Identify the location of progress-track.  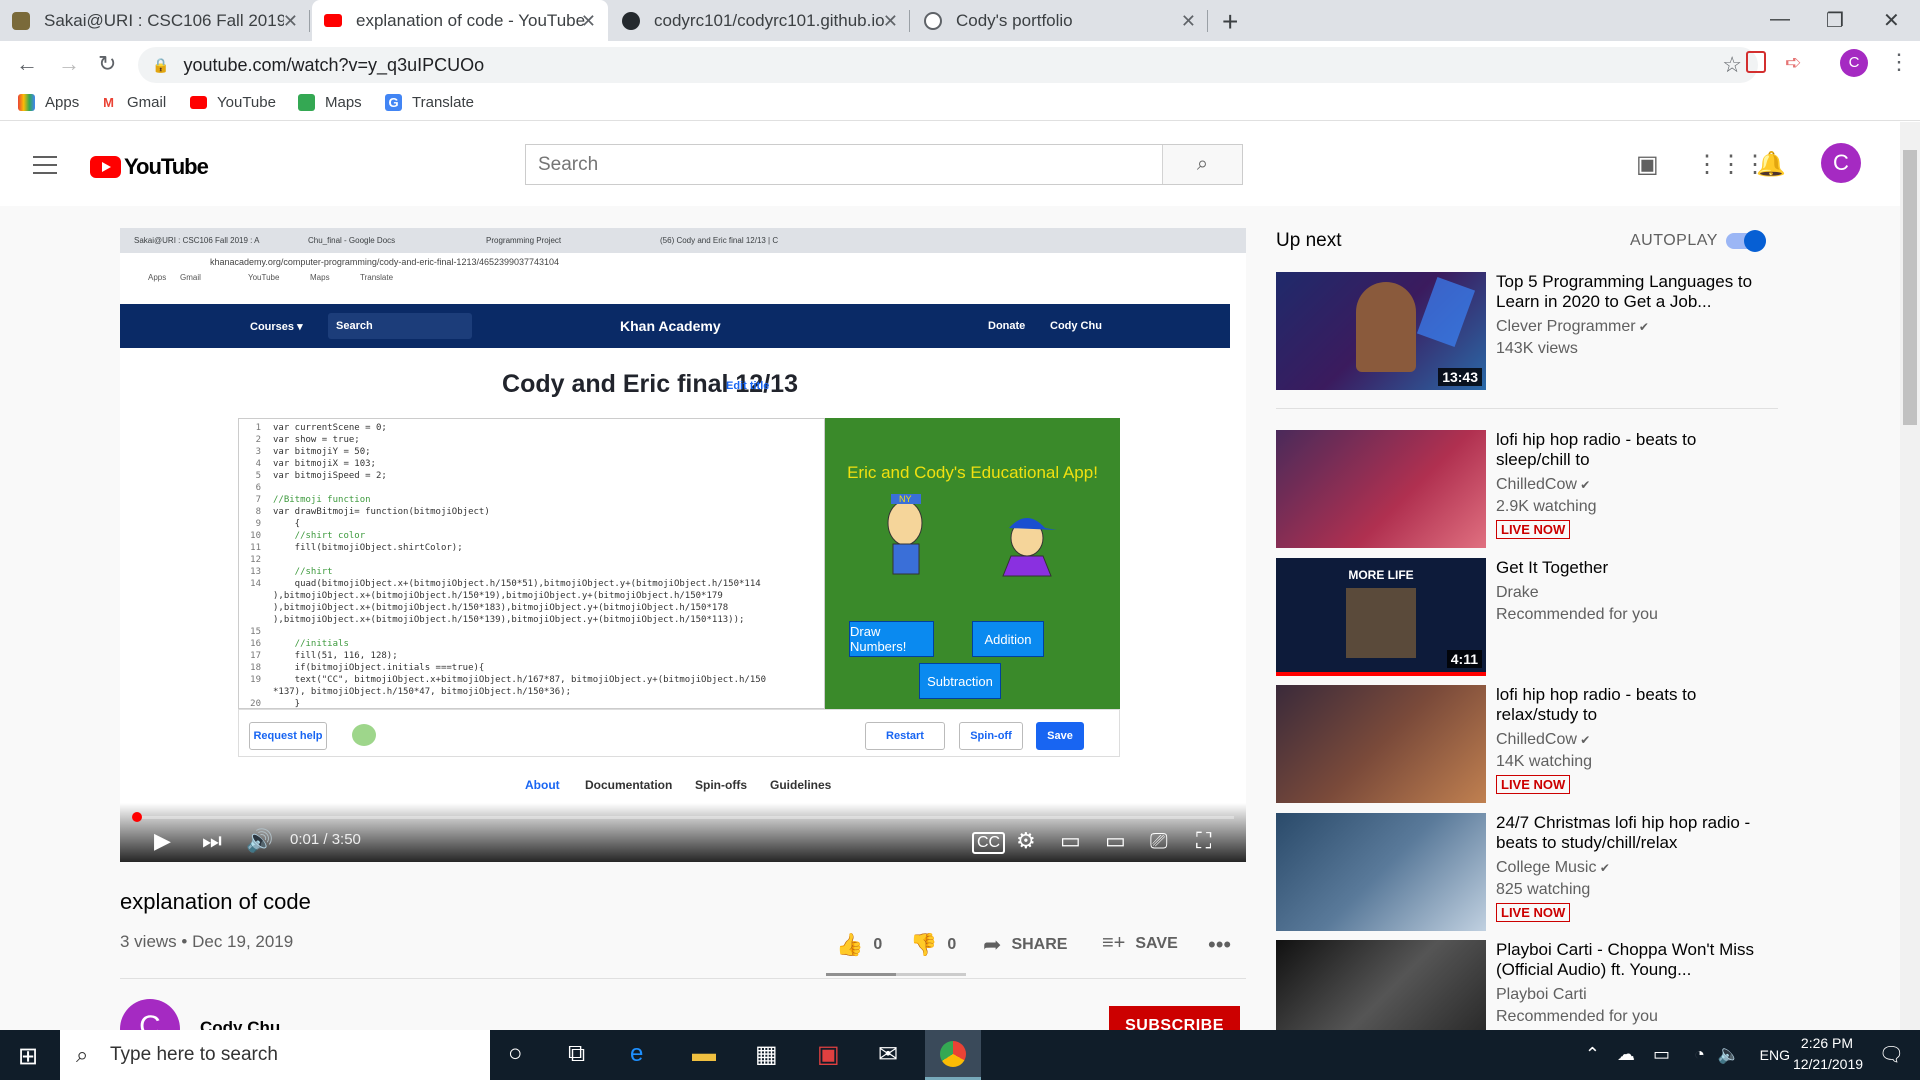
(683, 817).